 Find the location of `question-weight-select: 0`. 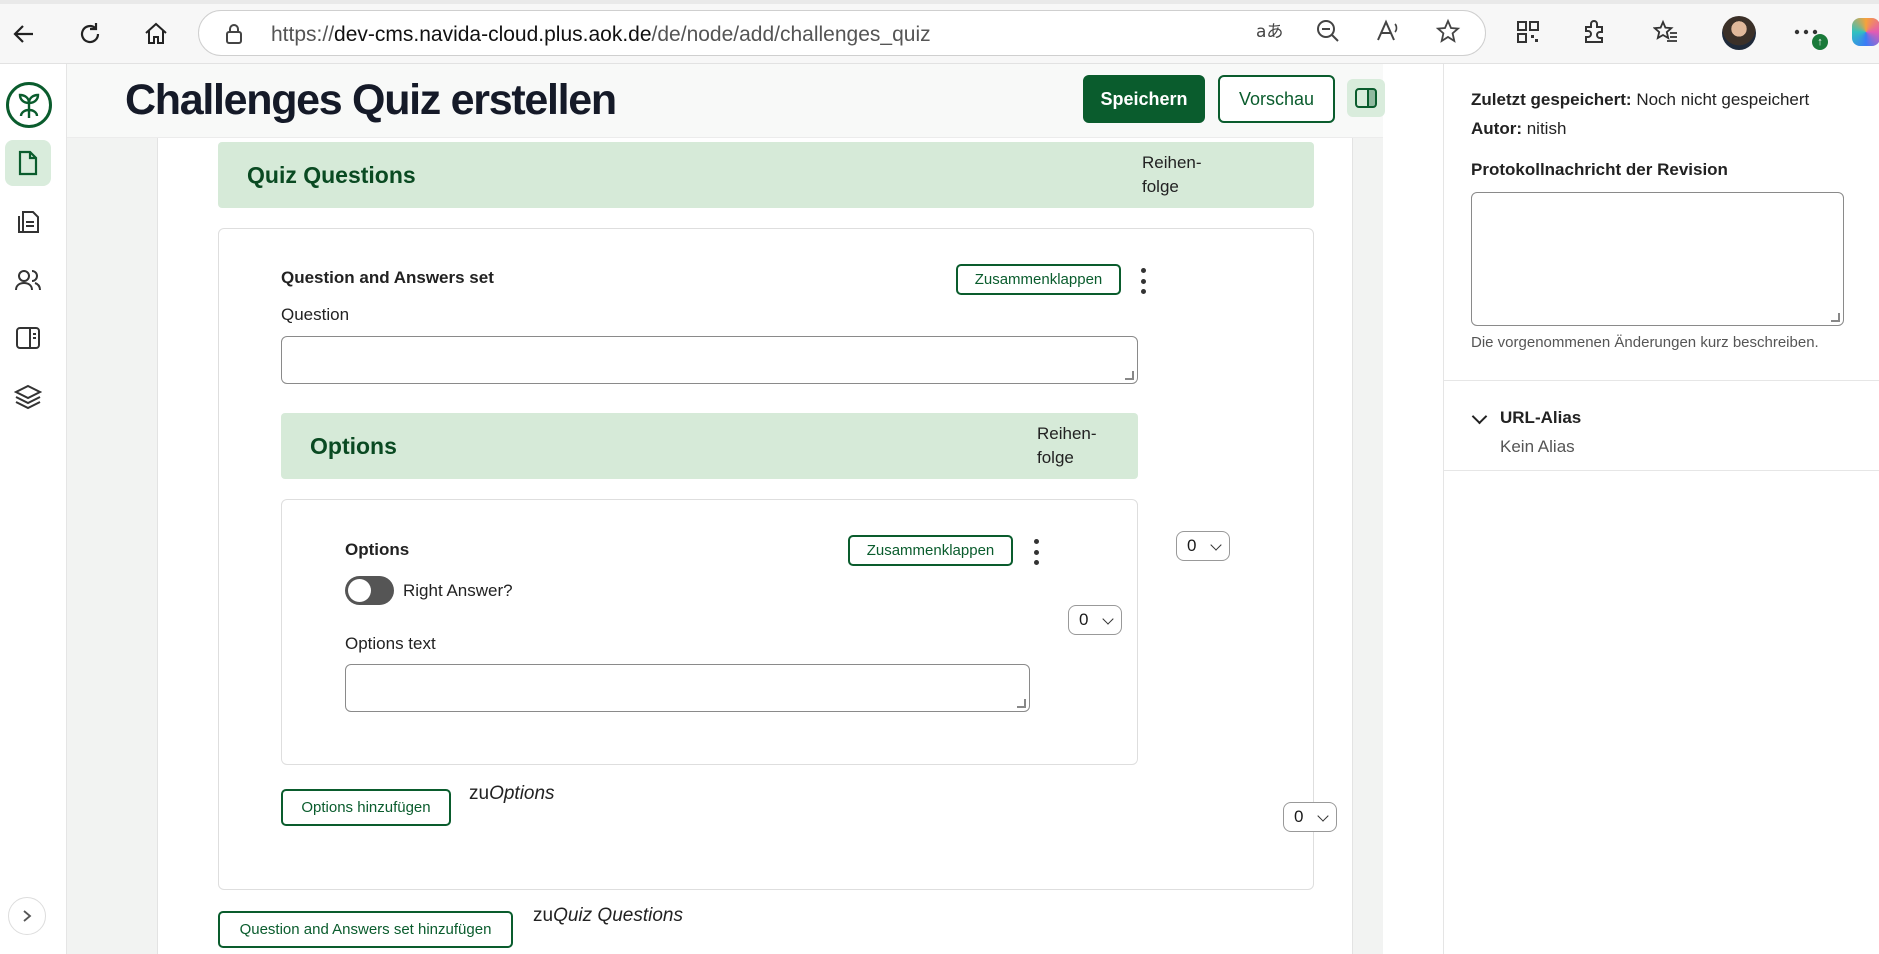

question-weight-select: 0 is located at coordinates (1203, 546).